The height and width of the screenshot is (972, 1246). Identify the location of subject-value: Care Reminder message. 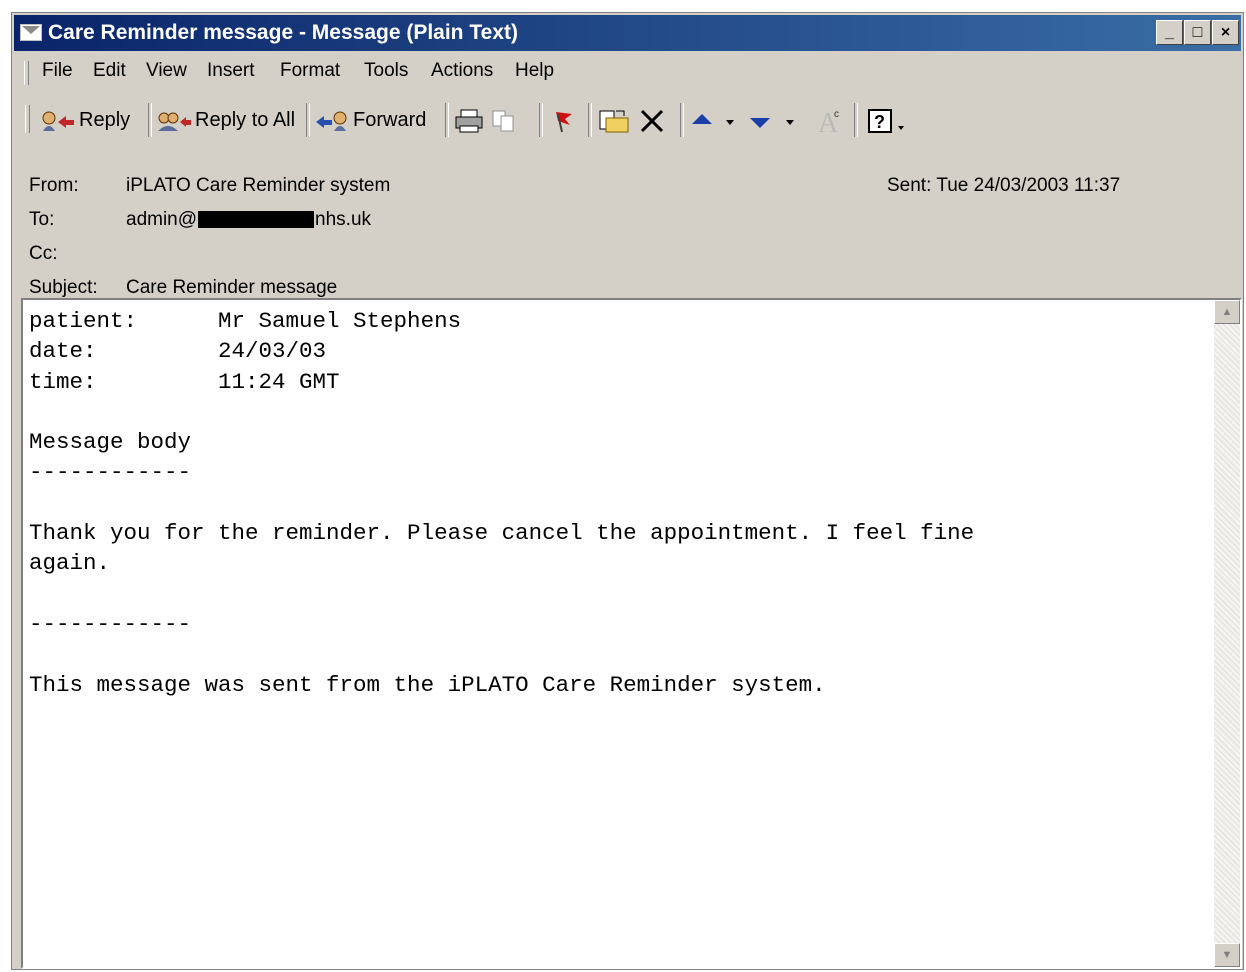
(232, 287).